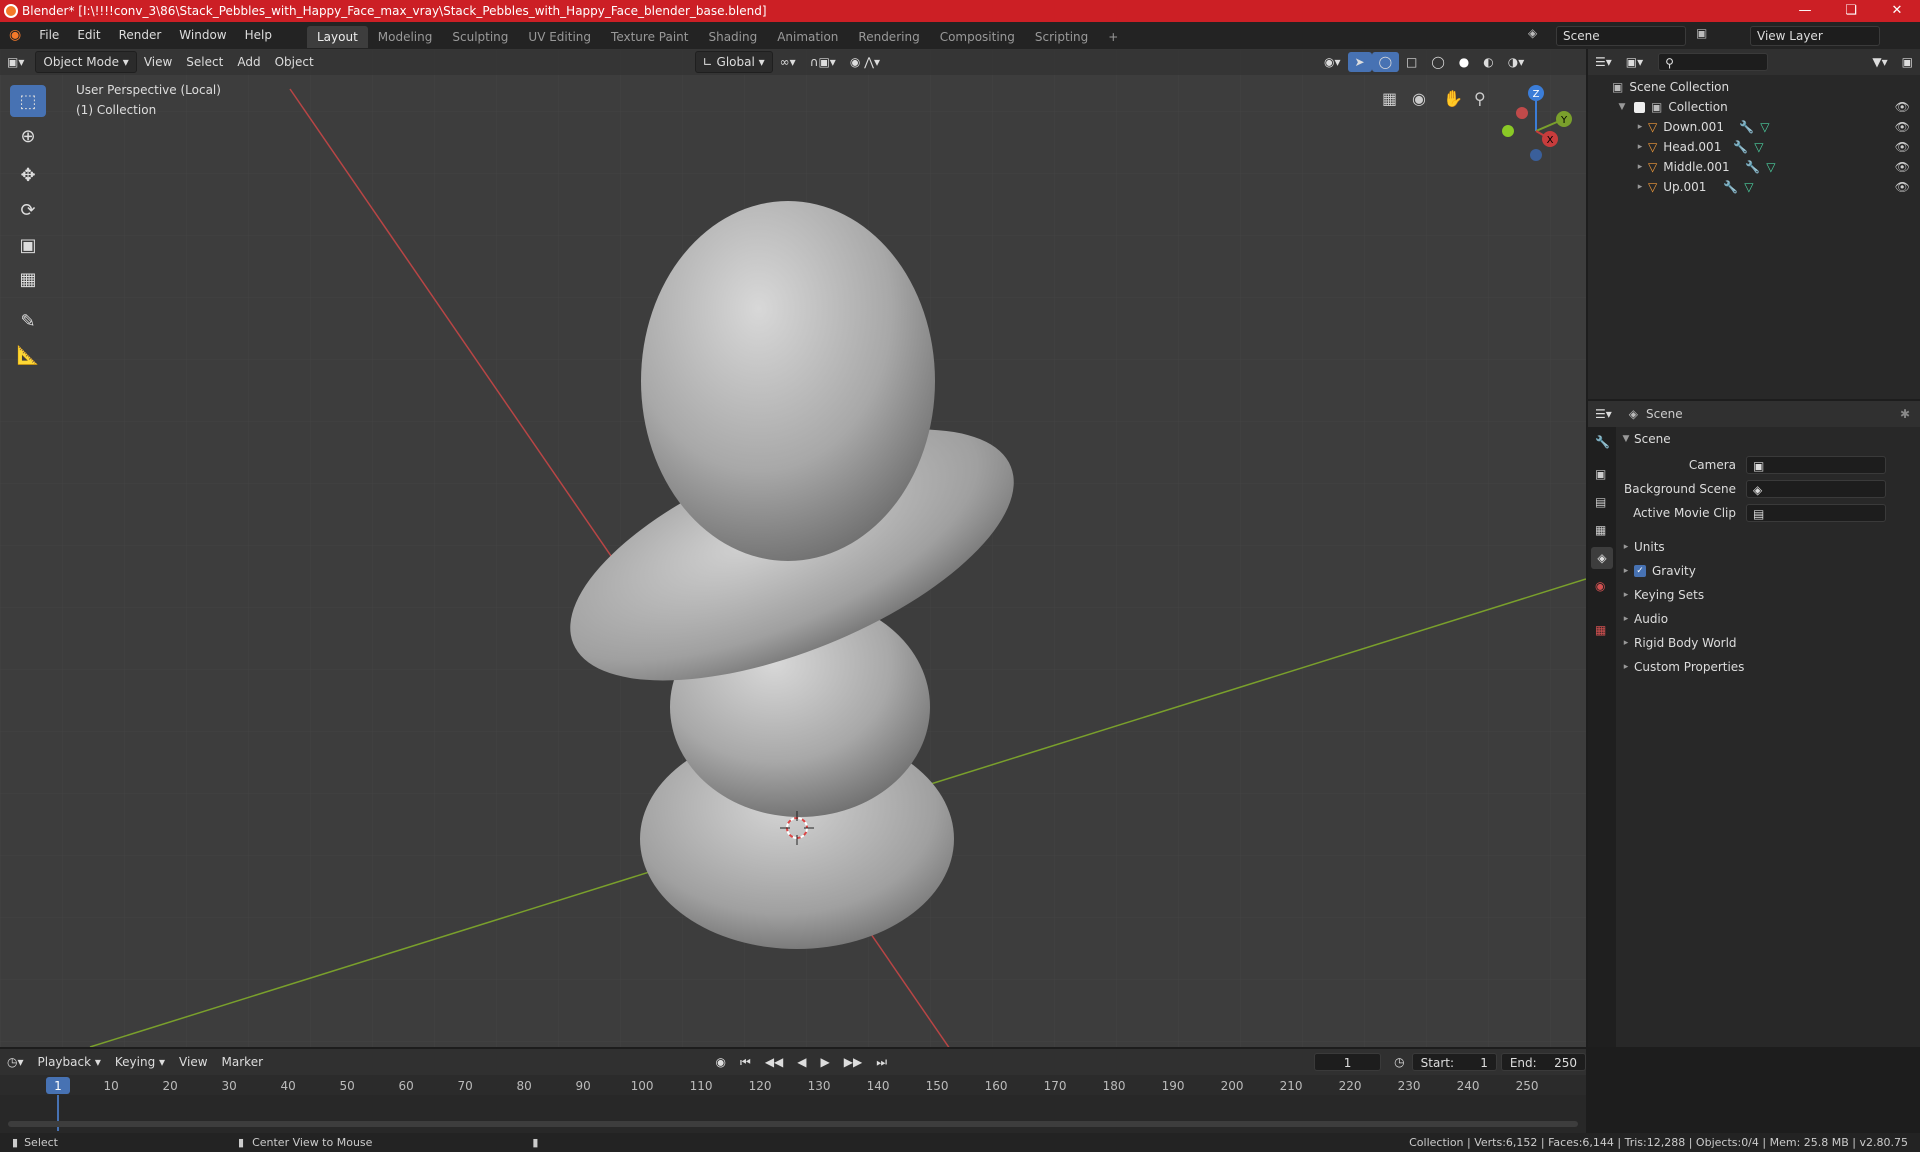 This screenshot has width=1920, height=1152. Describe the element at coordinates (1113, 37) in the screenshot. I see `add-workspace-icon: +` at that location.